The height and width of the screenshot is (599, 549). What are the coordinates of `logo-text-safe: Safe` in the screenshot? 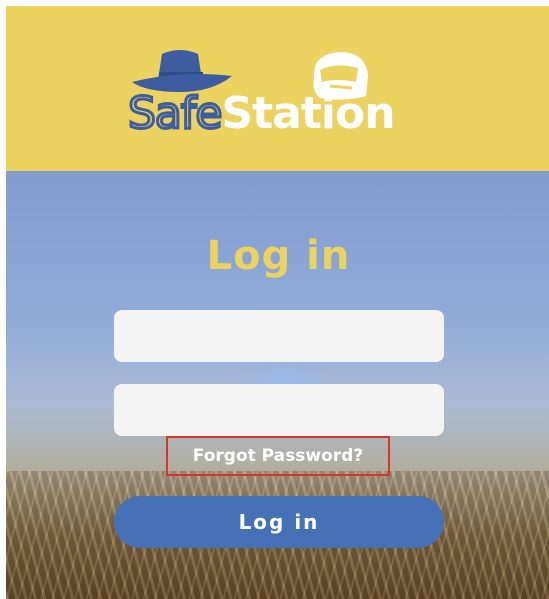 It's located at (174, 113).